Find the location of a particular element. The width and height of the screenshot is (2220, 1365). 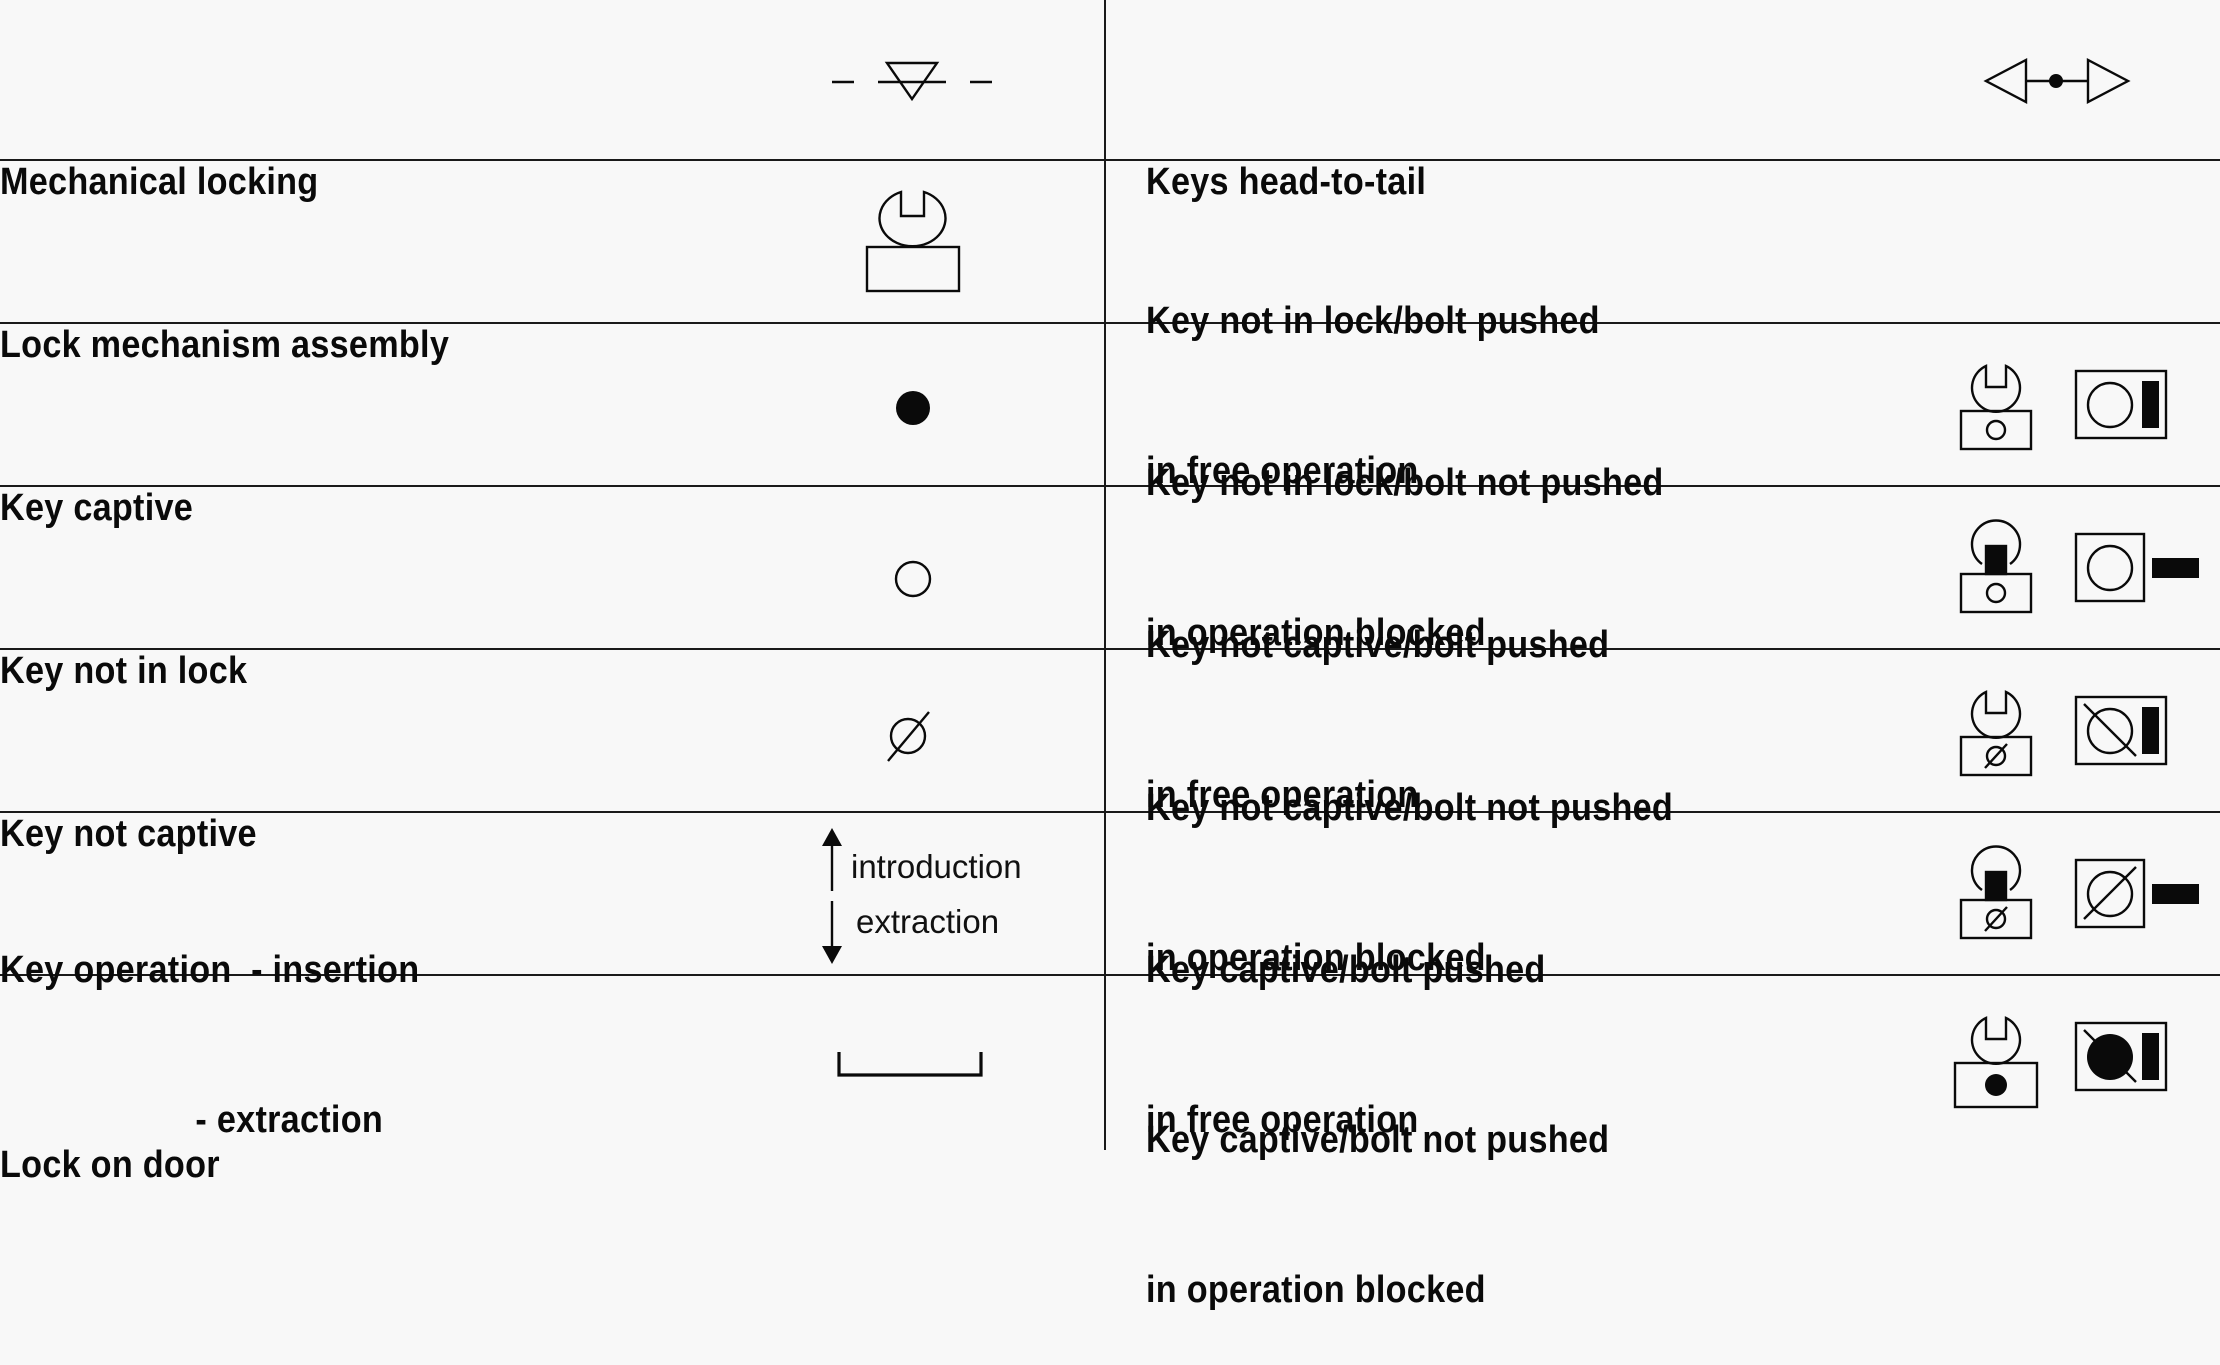

key-captive-bolt-pushed-icon is located at coordinates (2060, 1062).